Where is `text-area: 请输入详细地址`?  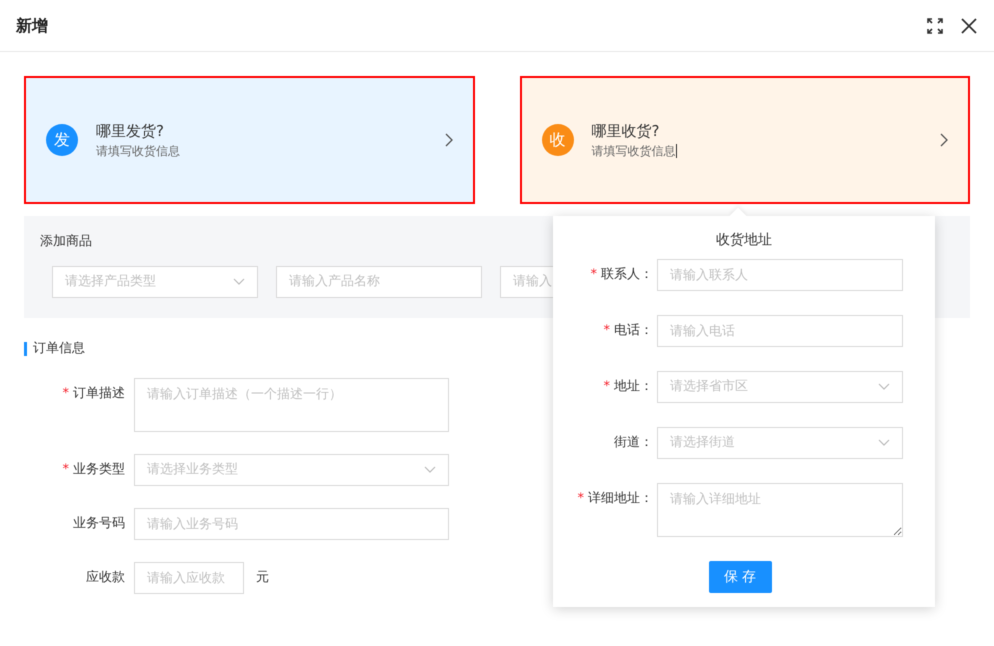
text-area: 请输入详细地址 is located at coordinates (780, 510).